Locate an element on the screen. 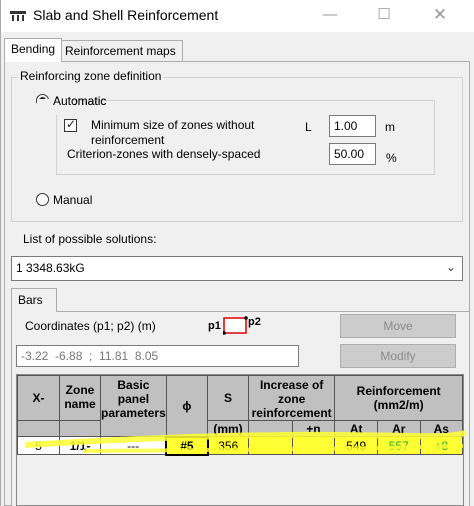 This screenshot has width=474, height=506. automatic-label-text: Automatic is located at coordinates (80, 101).